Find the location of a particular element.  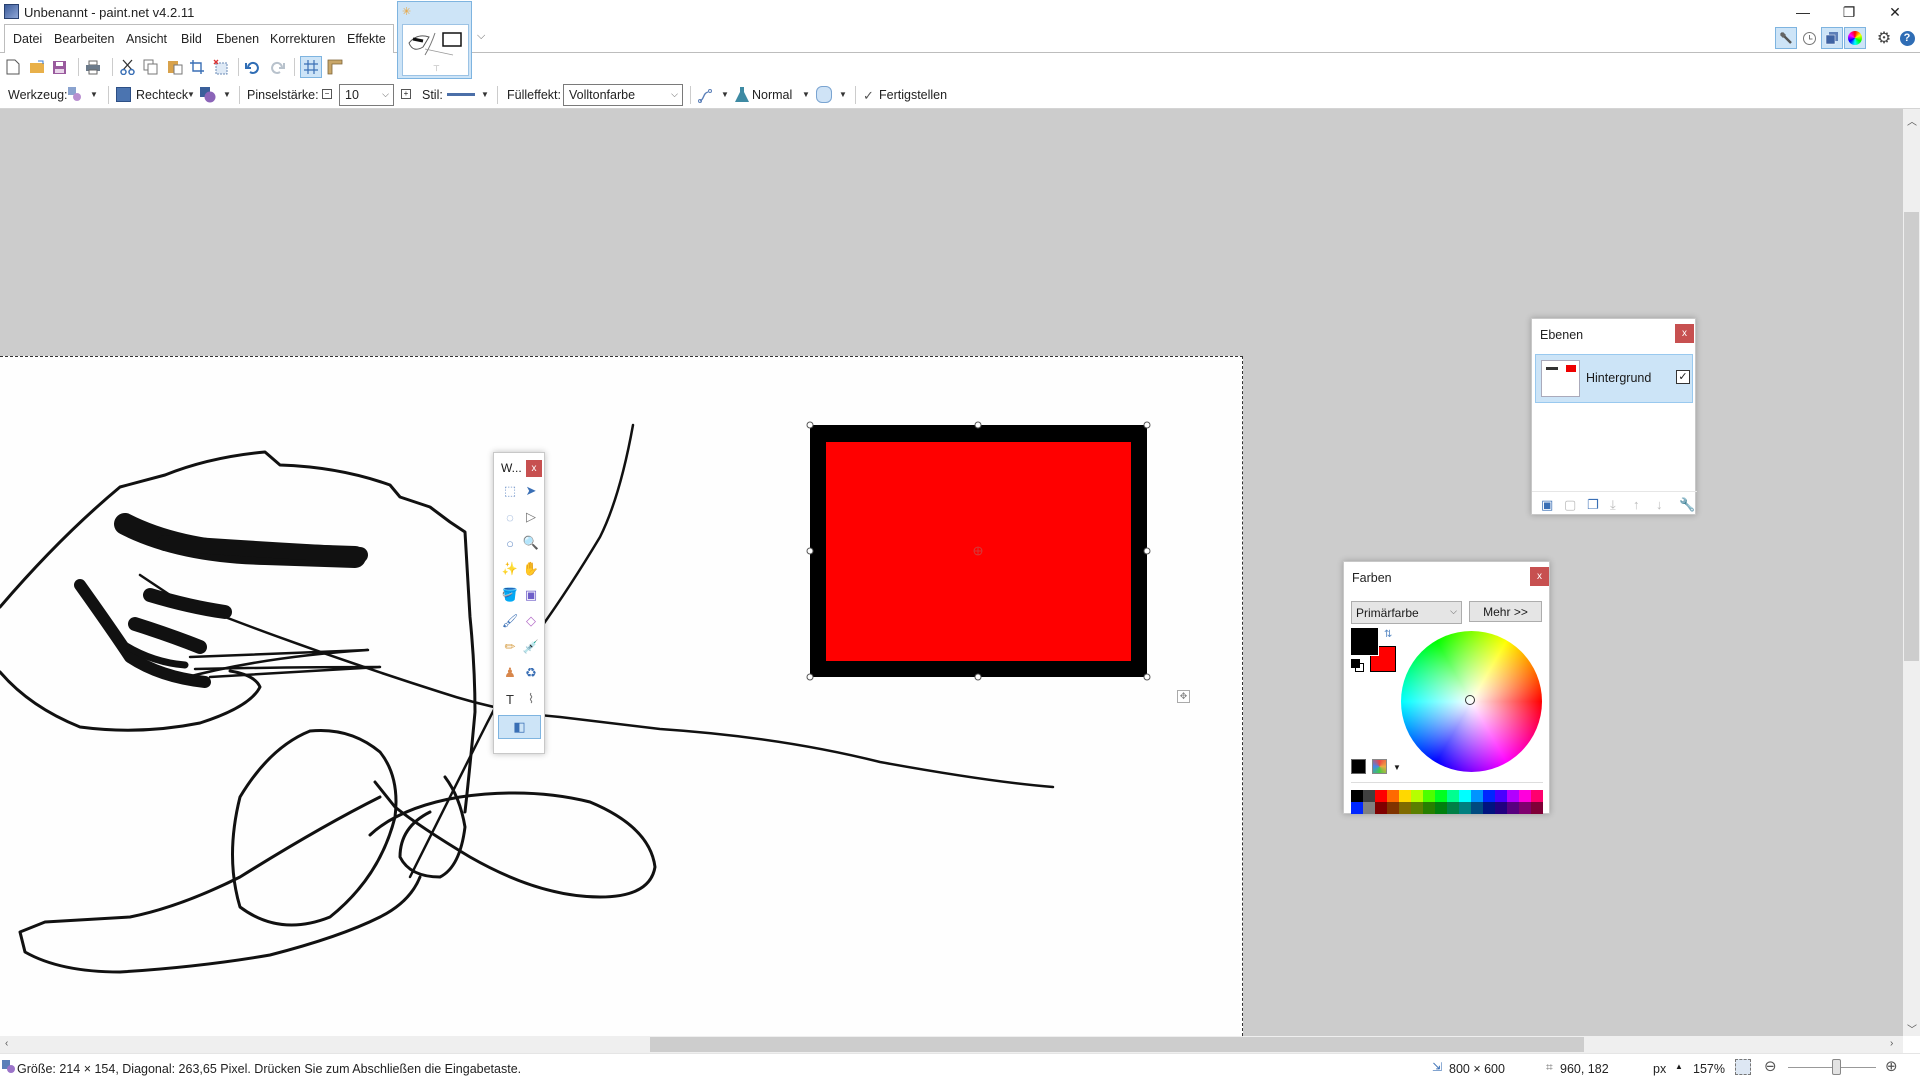

close-window-button: ✕ is located at coordinates (1895, 12).